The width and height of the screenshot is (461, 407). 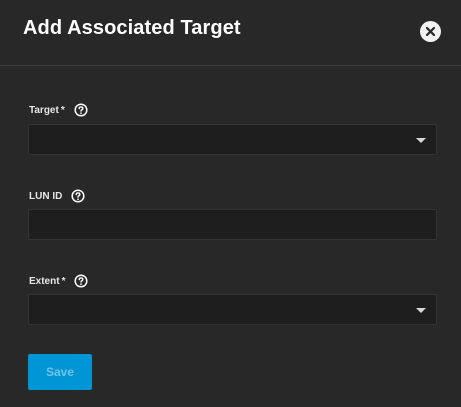 I want to click on target-label-row: Target *, so click(x=58, y=110).